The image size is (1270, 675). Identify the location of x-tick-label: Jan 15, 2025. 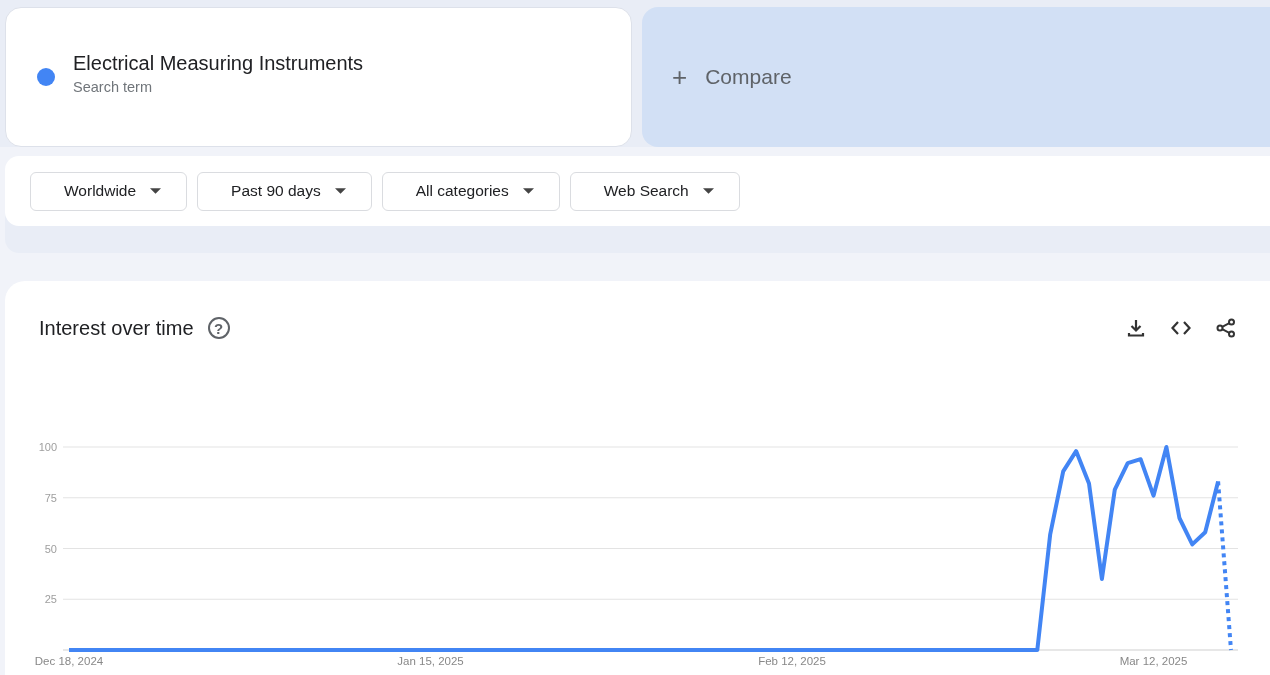
(430, 661).